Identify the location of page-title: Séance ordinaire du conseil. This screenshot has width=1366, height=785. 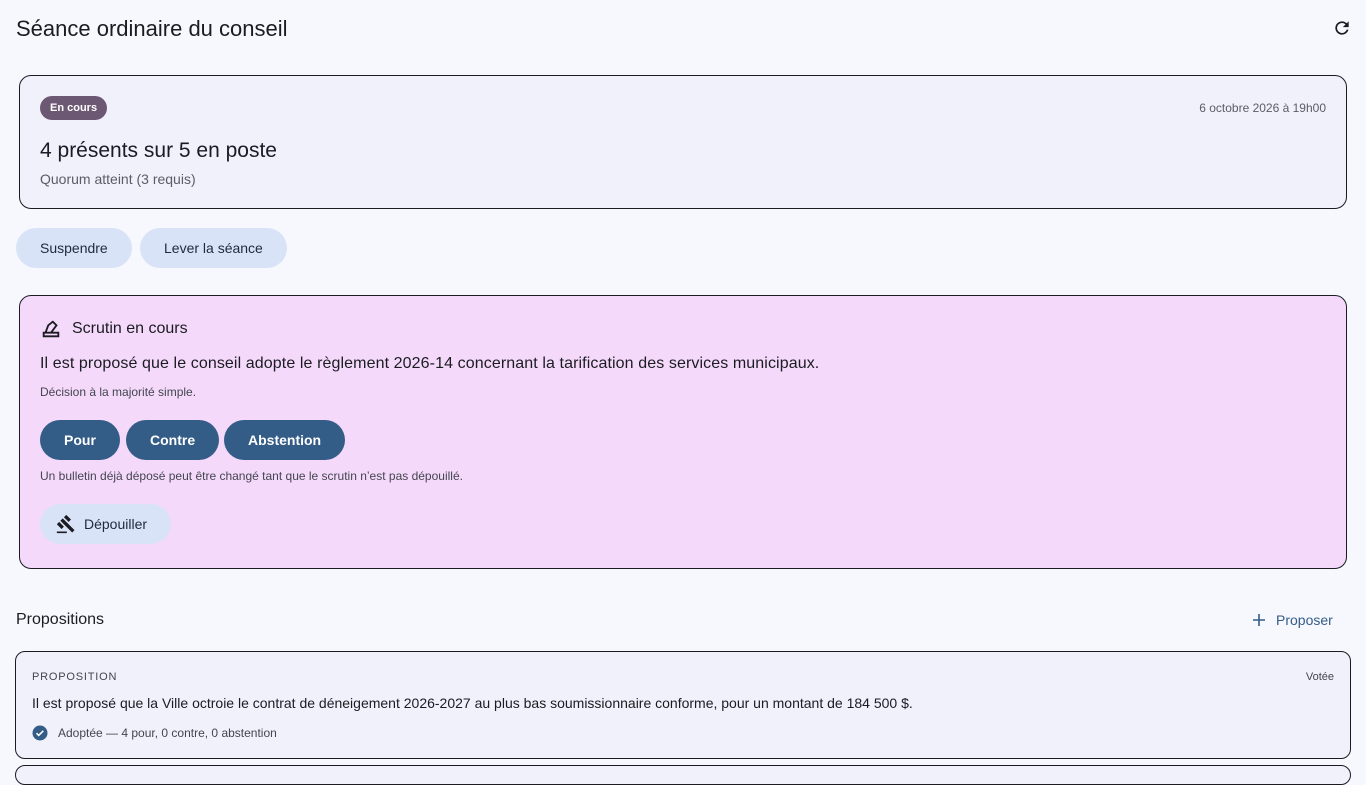
(152, 28).